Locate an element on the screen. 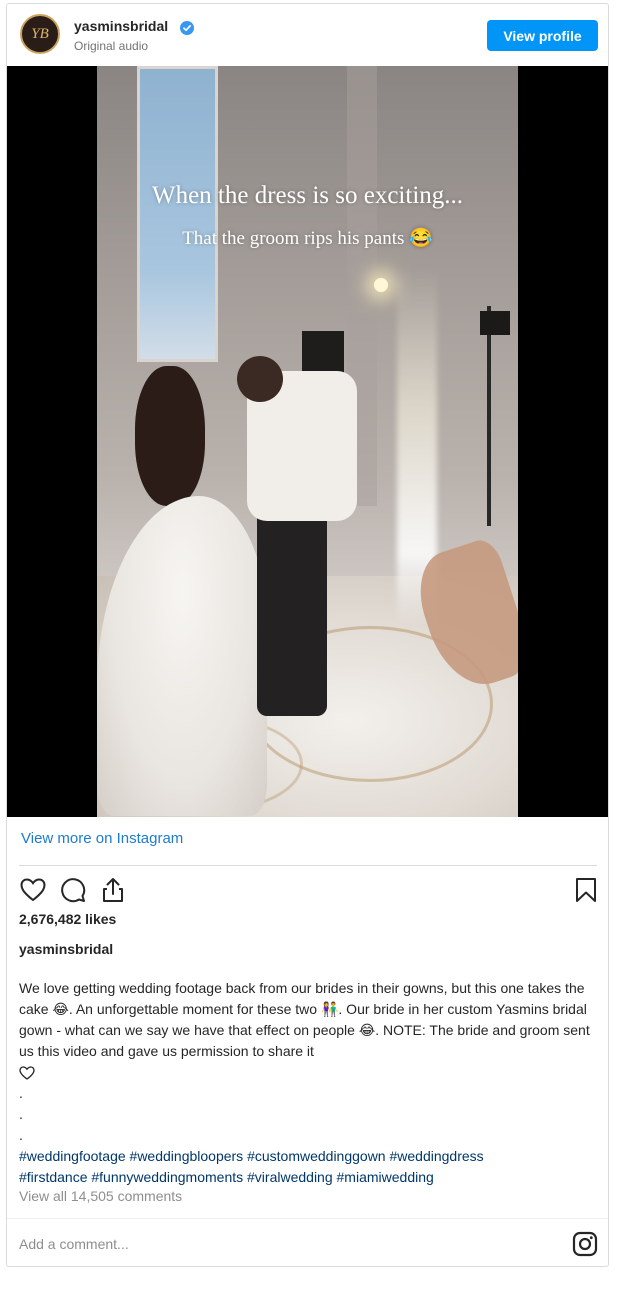 This screenshot has height=1289, width=640. stage-light is located at coordinates (381, 285).